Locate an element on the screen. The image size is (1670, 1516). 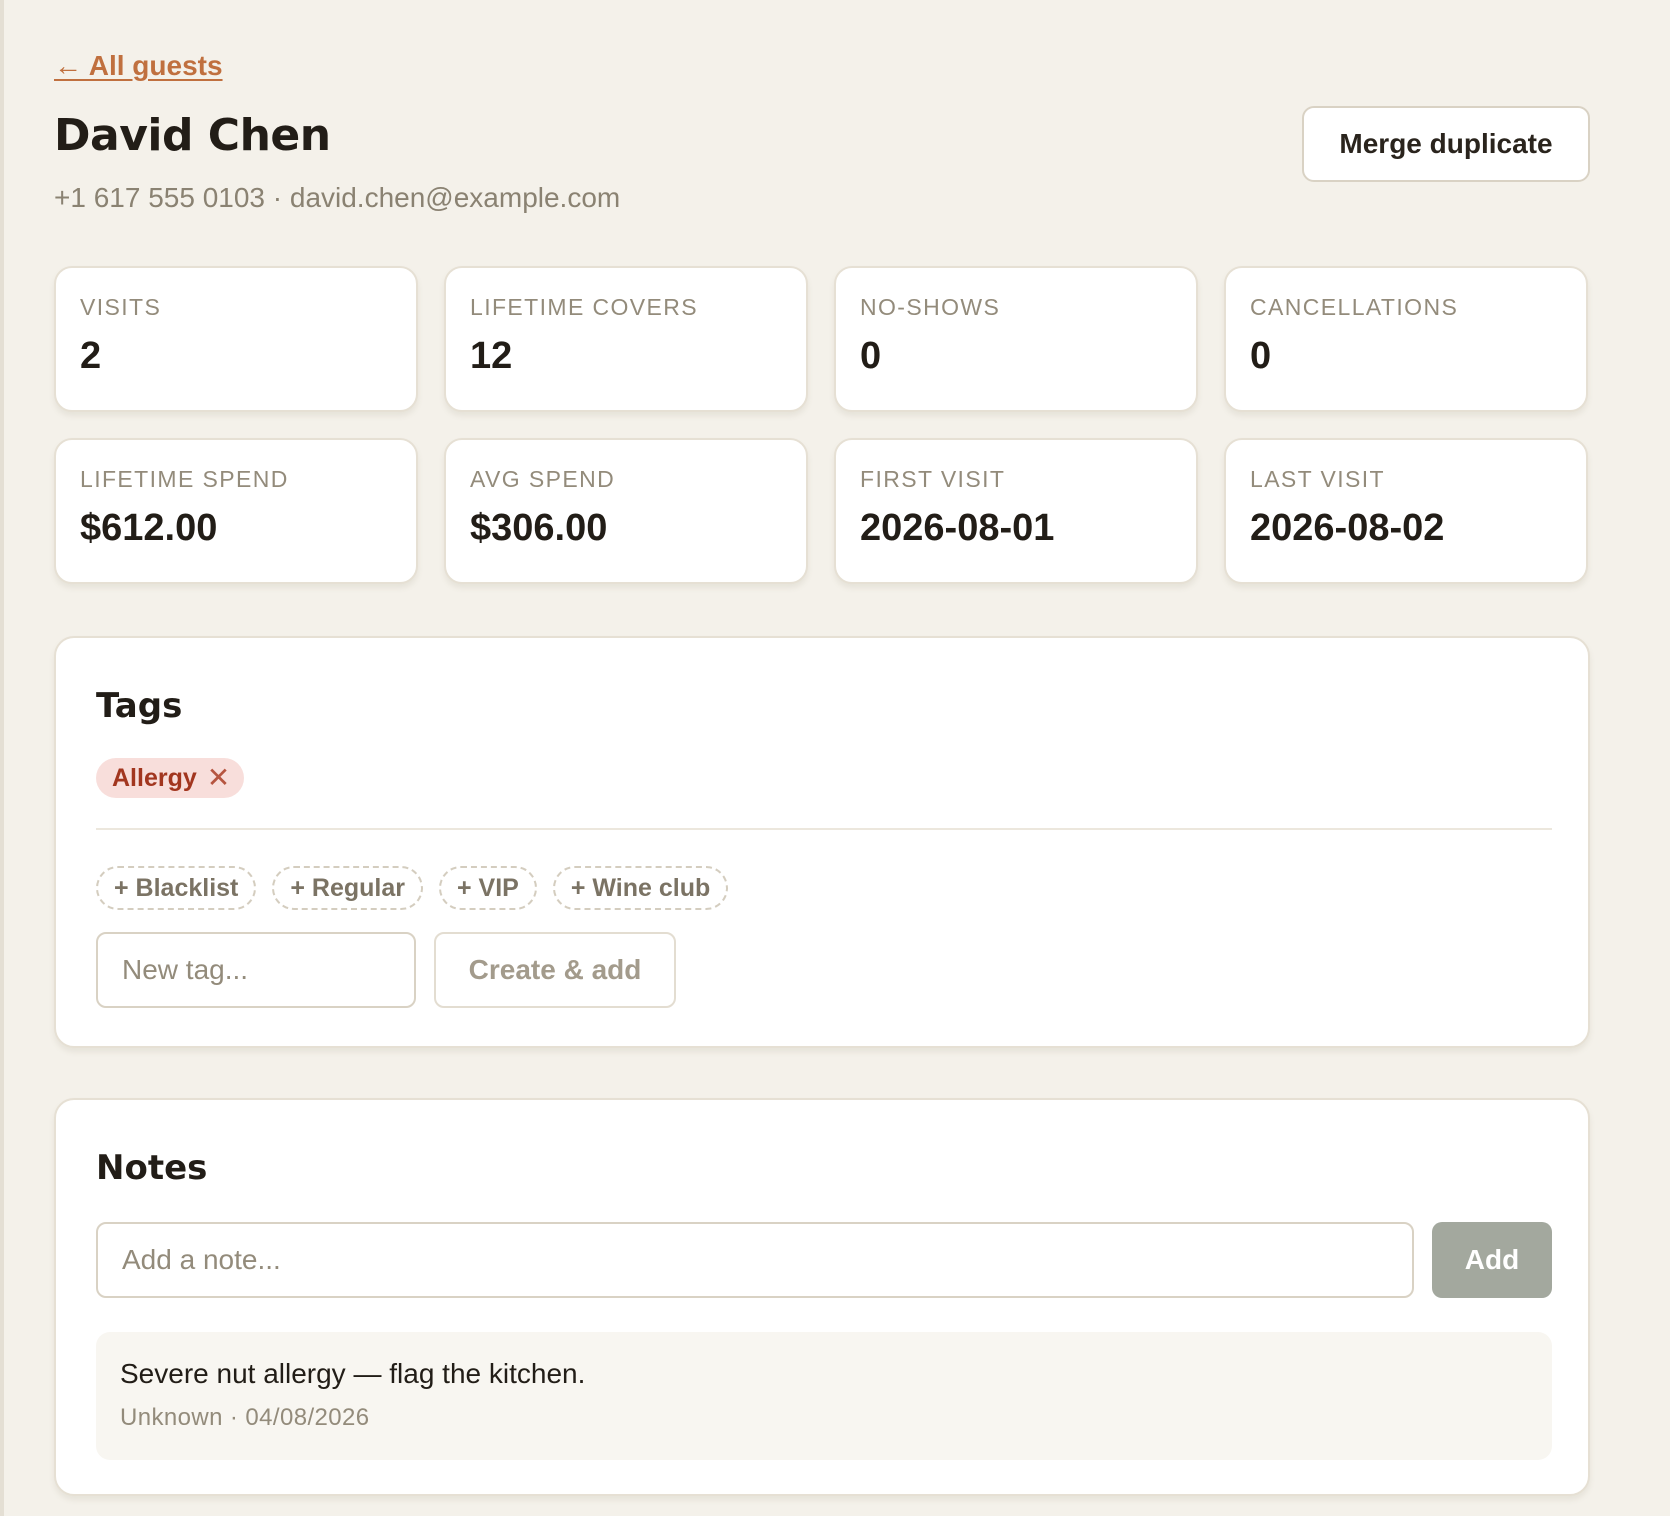
new-tag-input is located at coordinates (256, 970).